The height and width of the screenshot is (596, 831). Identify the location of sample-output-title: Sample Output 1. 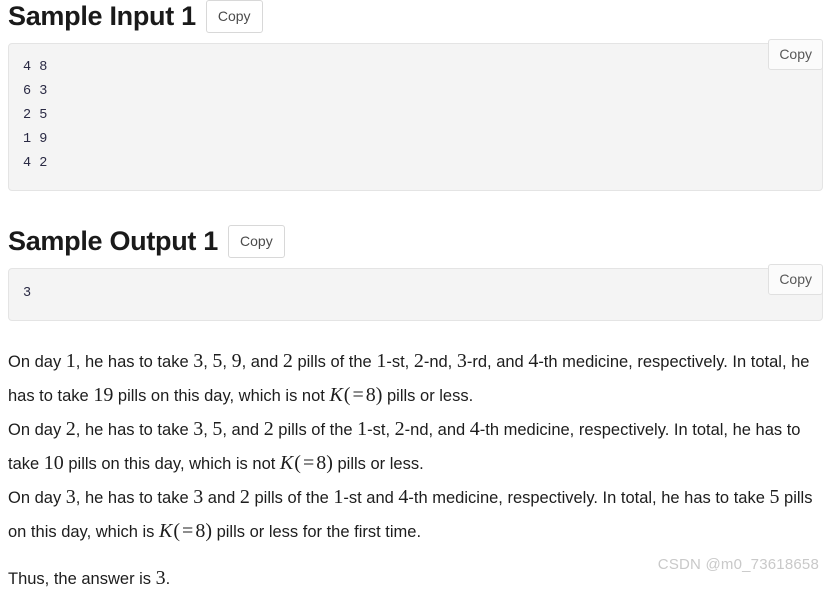
(113, 240).